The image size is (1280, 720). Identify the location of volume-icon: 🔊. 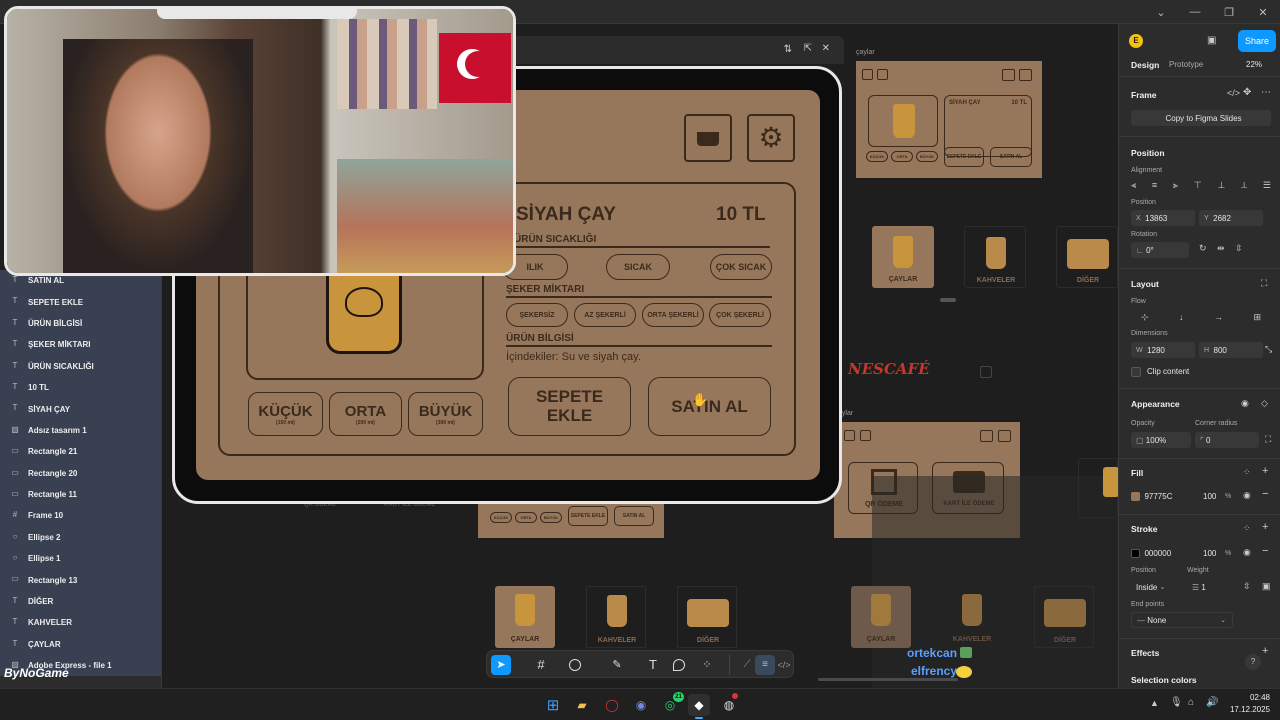
(1212, 702).